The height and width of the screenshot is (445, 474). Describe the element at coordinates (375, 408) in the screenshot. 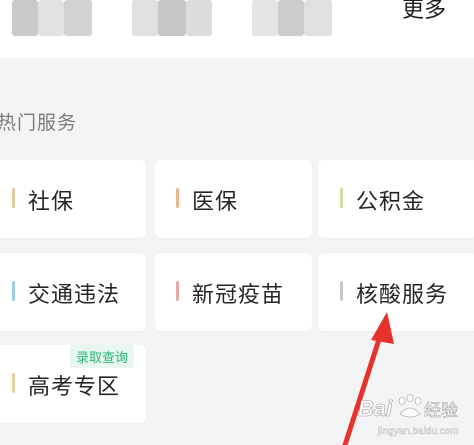

I see `watermark-brand: Bai` at that location.